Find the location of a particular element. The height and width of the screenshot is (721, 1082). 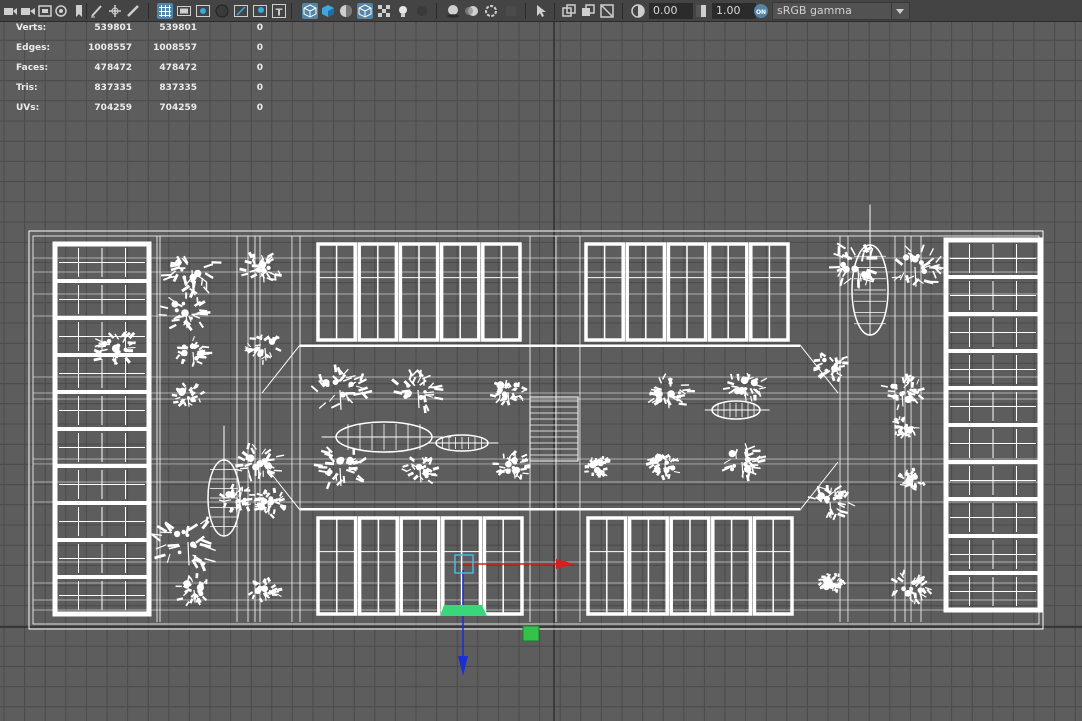

default-material-icon is located at coordinates (346, 11).